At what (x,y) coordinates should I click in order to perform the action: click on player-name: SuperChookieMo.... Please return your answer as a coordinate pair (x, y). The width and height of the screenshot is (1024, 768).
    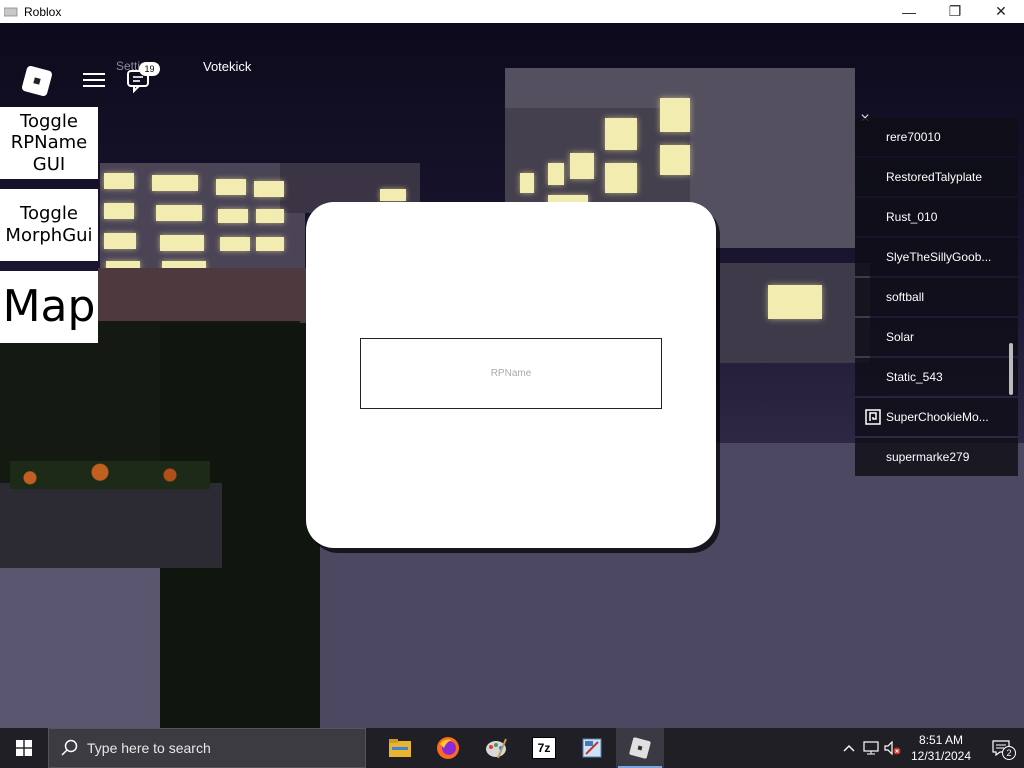
    Looking at the image, I should click on (937, 417).